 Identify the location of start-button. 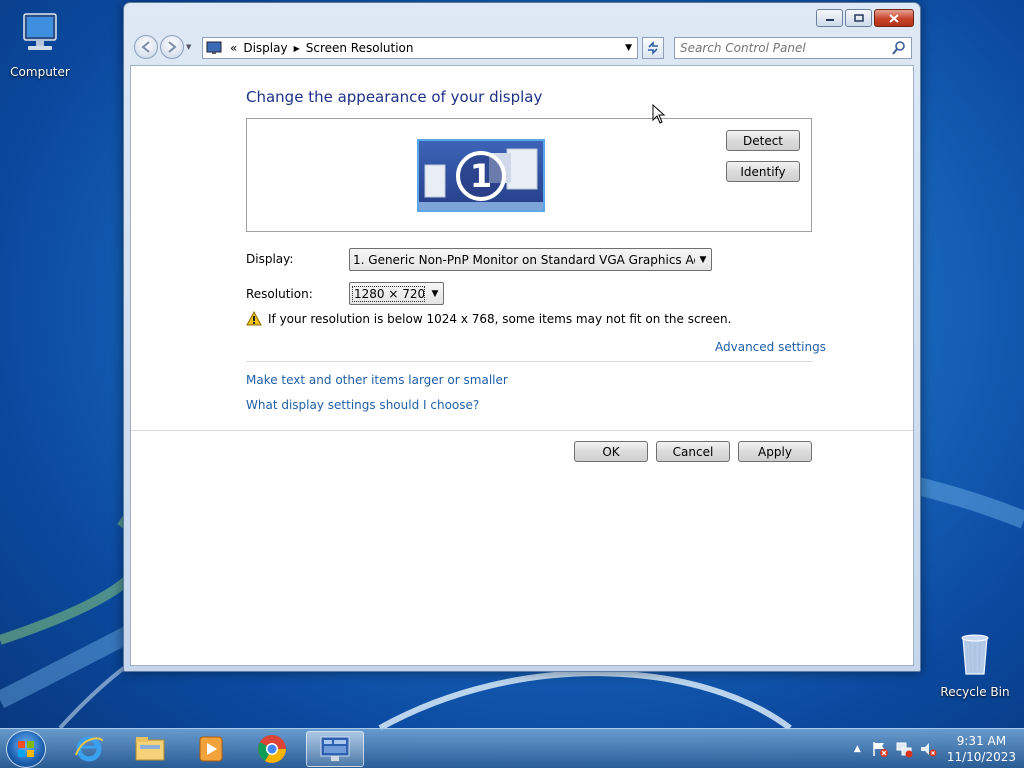
(26, 749).